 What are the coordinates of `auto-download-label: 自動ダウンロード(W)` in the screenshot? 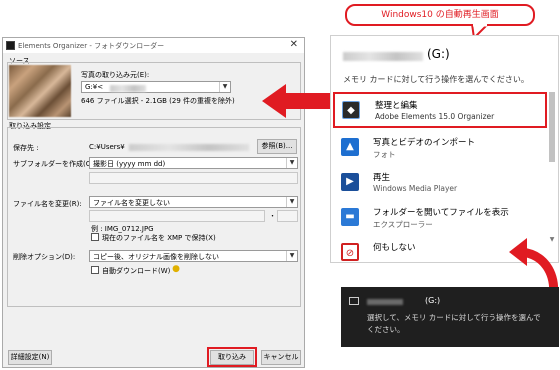 It's located at (136, 271).